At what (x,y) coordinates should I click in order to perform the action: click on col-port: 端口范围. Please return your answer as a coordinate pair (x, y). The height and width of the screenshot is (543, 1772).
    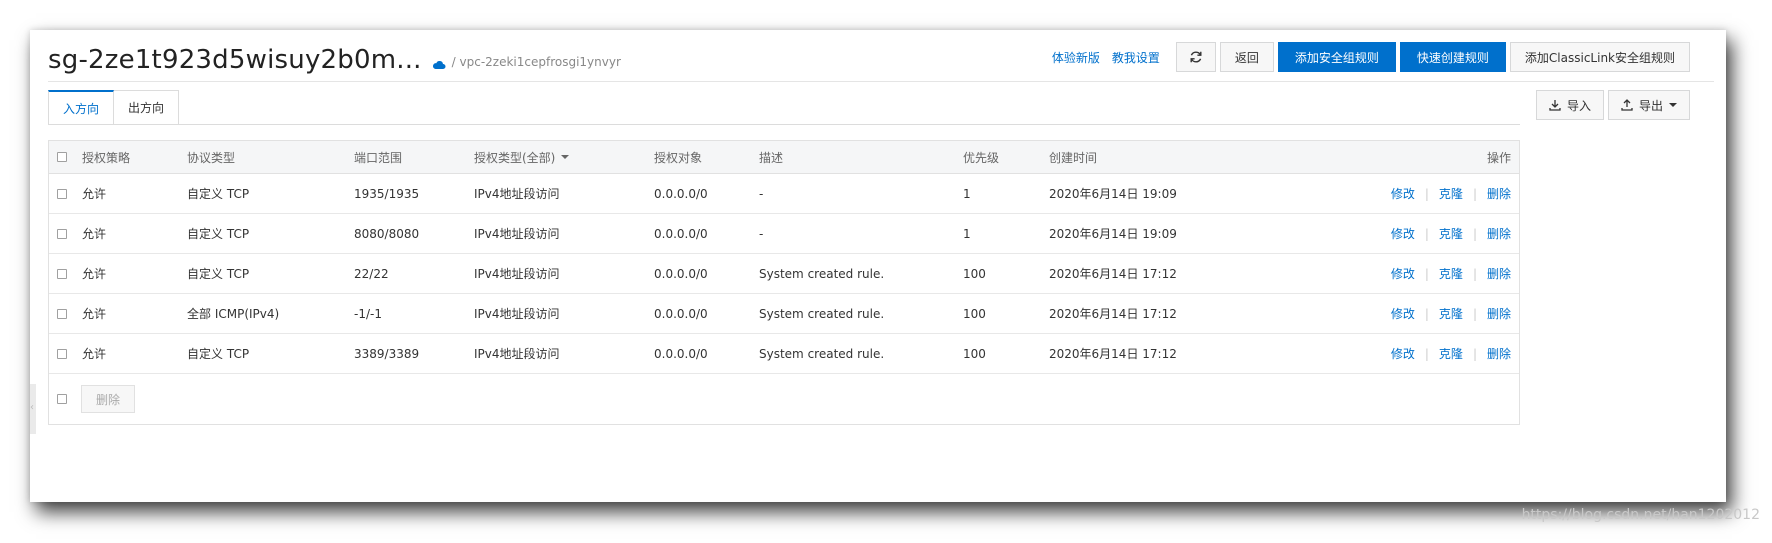
    Looking at the image, I should click on (378, 157).